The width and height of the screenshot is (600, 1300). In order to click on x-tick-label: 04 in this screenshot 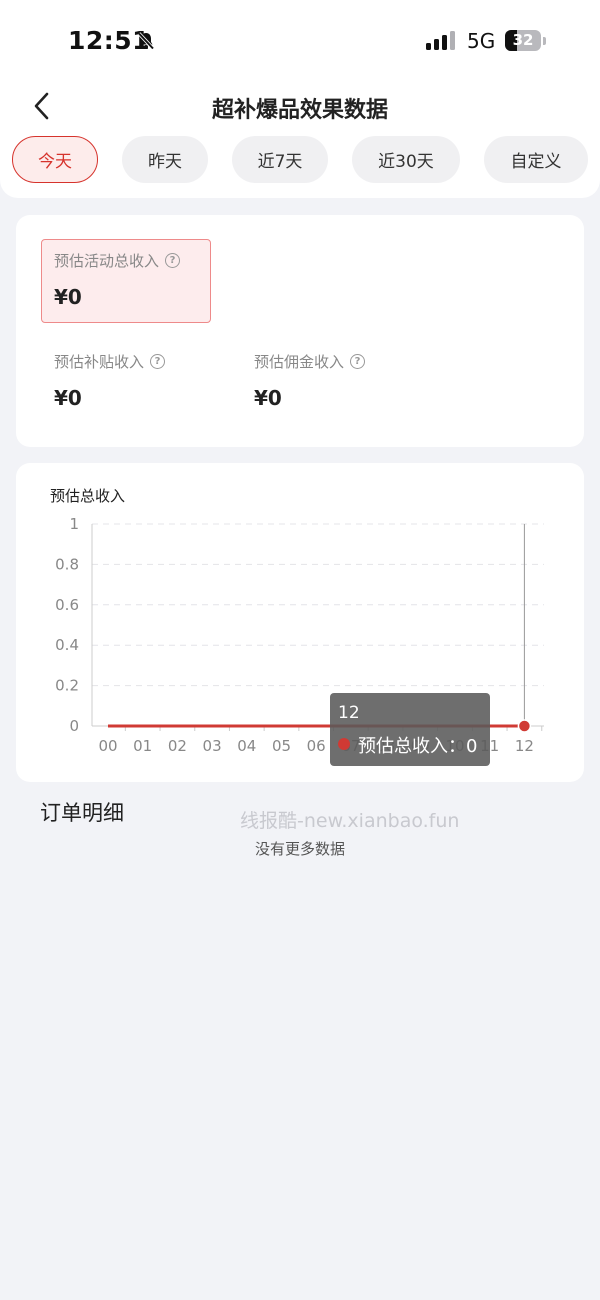, I will do `click(246, 746)`.